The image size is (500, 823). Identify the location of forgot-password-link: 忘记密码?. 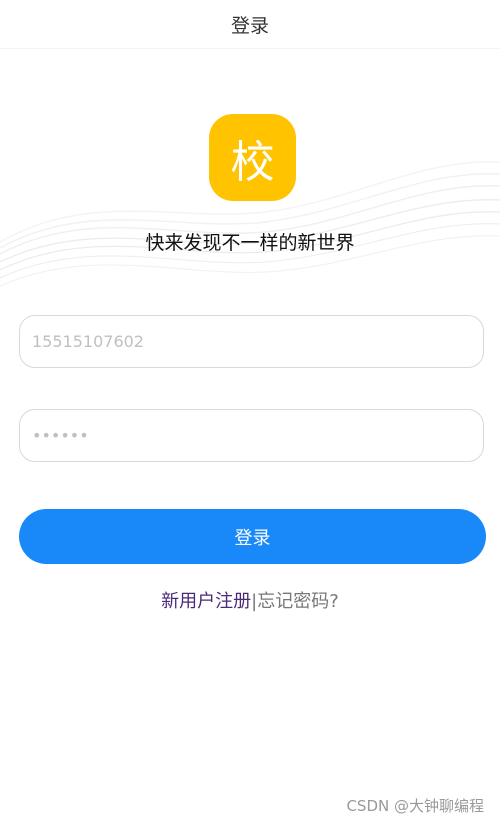
(298, 601).